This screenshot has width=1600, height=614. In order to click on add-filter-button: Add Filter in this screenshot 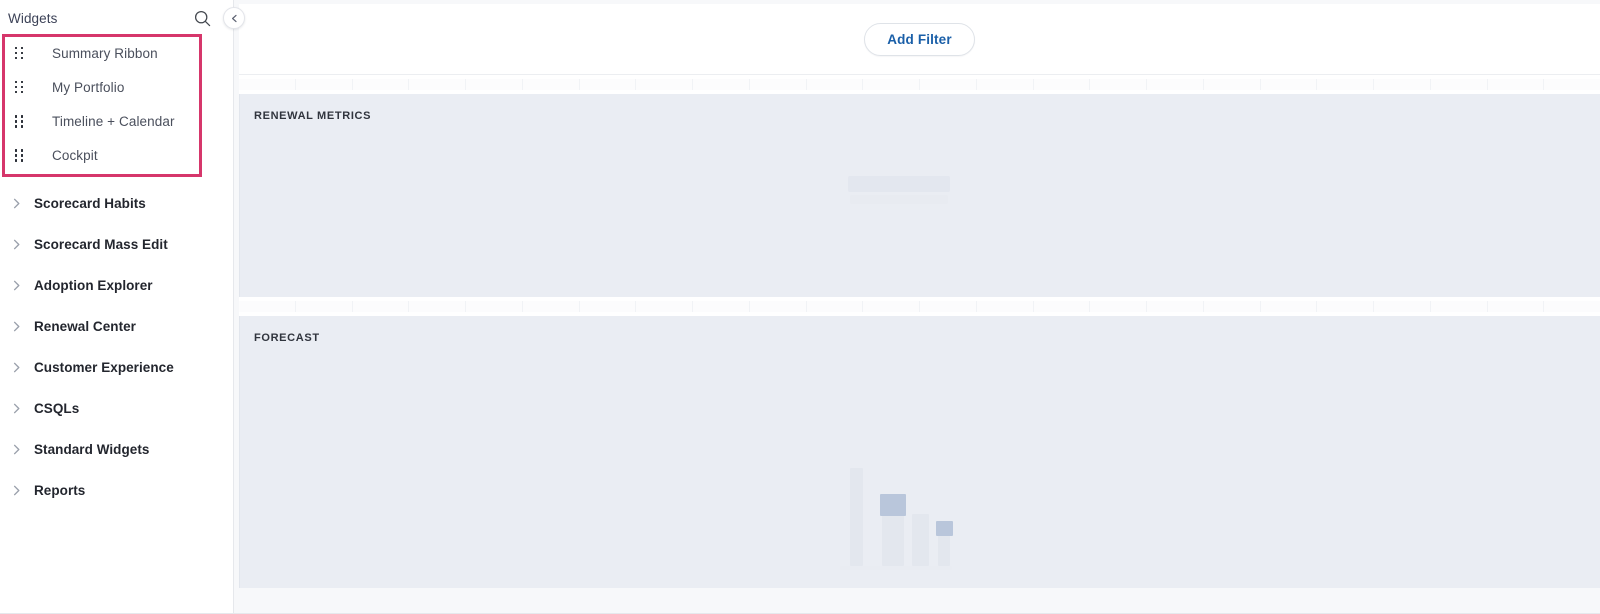, I will do `click(919, 39)`.